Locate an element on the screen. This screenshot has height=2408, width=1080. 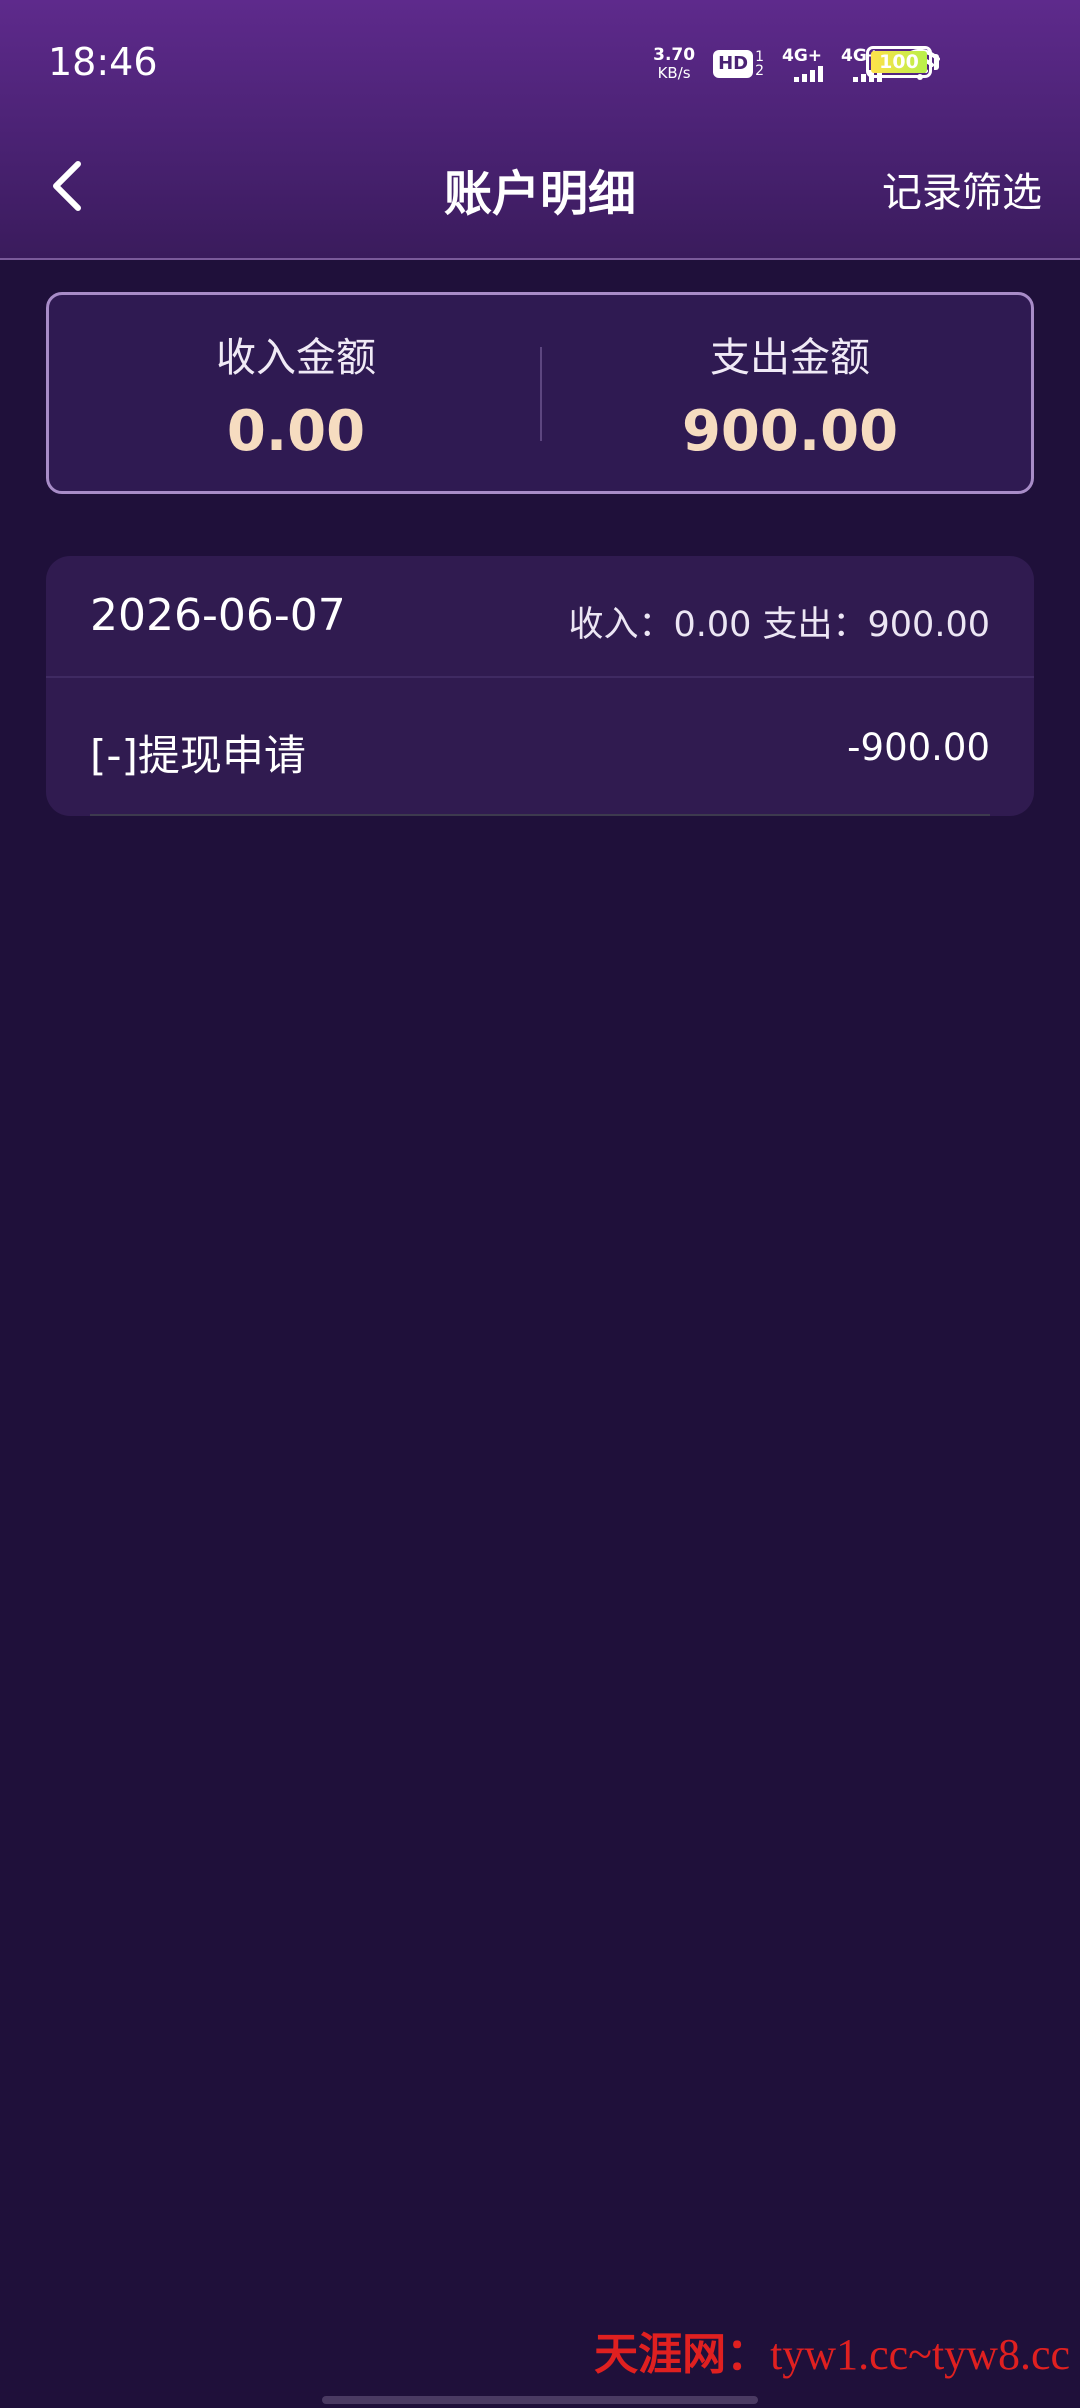
expense-label: 支出金额 is located at coordinates (790, 358).